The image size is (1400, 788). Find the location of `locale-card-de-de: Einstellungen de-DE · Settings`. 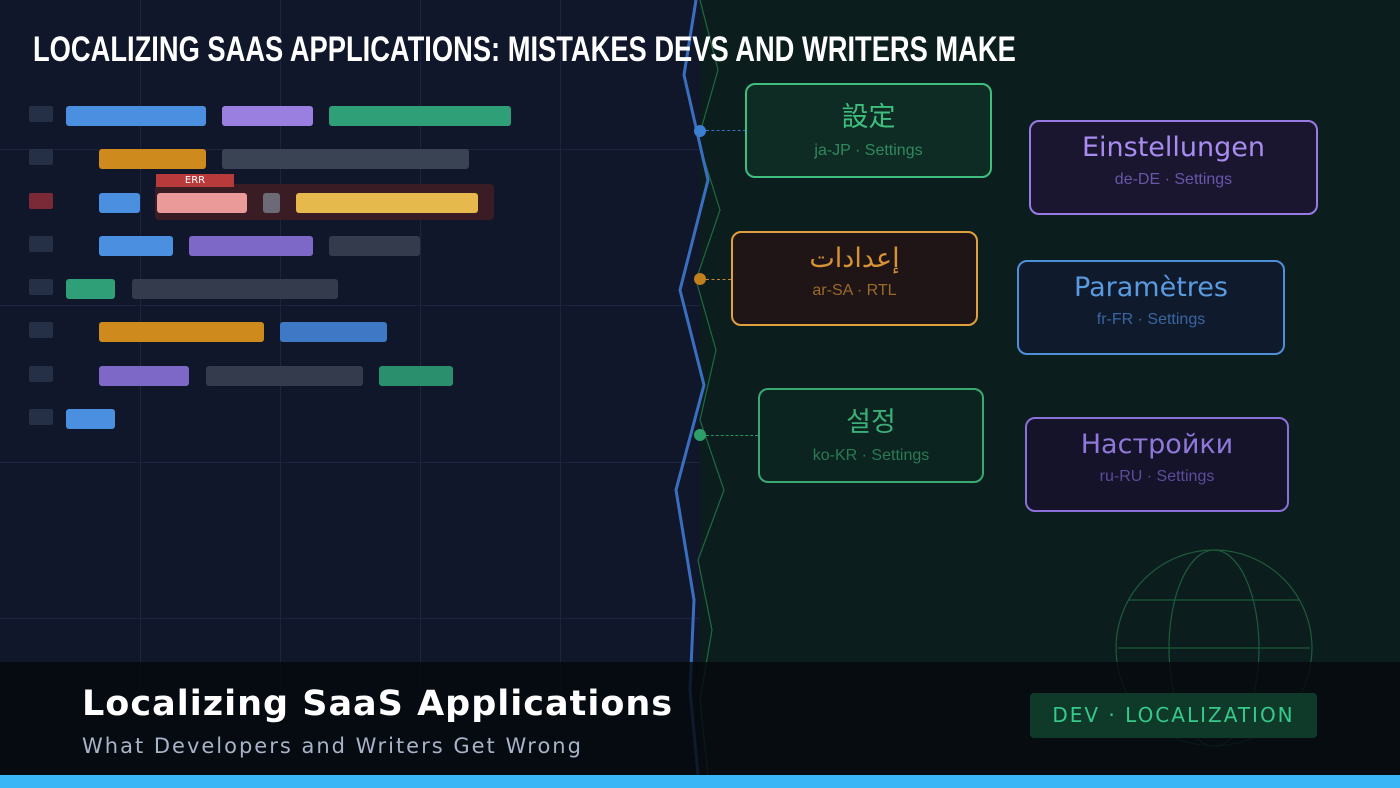

locale-card-de-de: Einstellungen de-DE · Settings is located at coordinates (1173, 167).